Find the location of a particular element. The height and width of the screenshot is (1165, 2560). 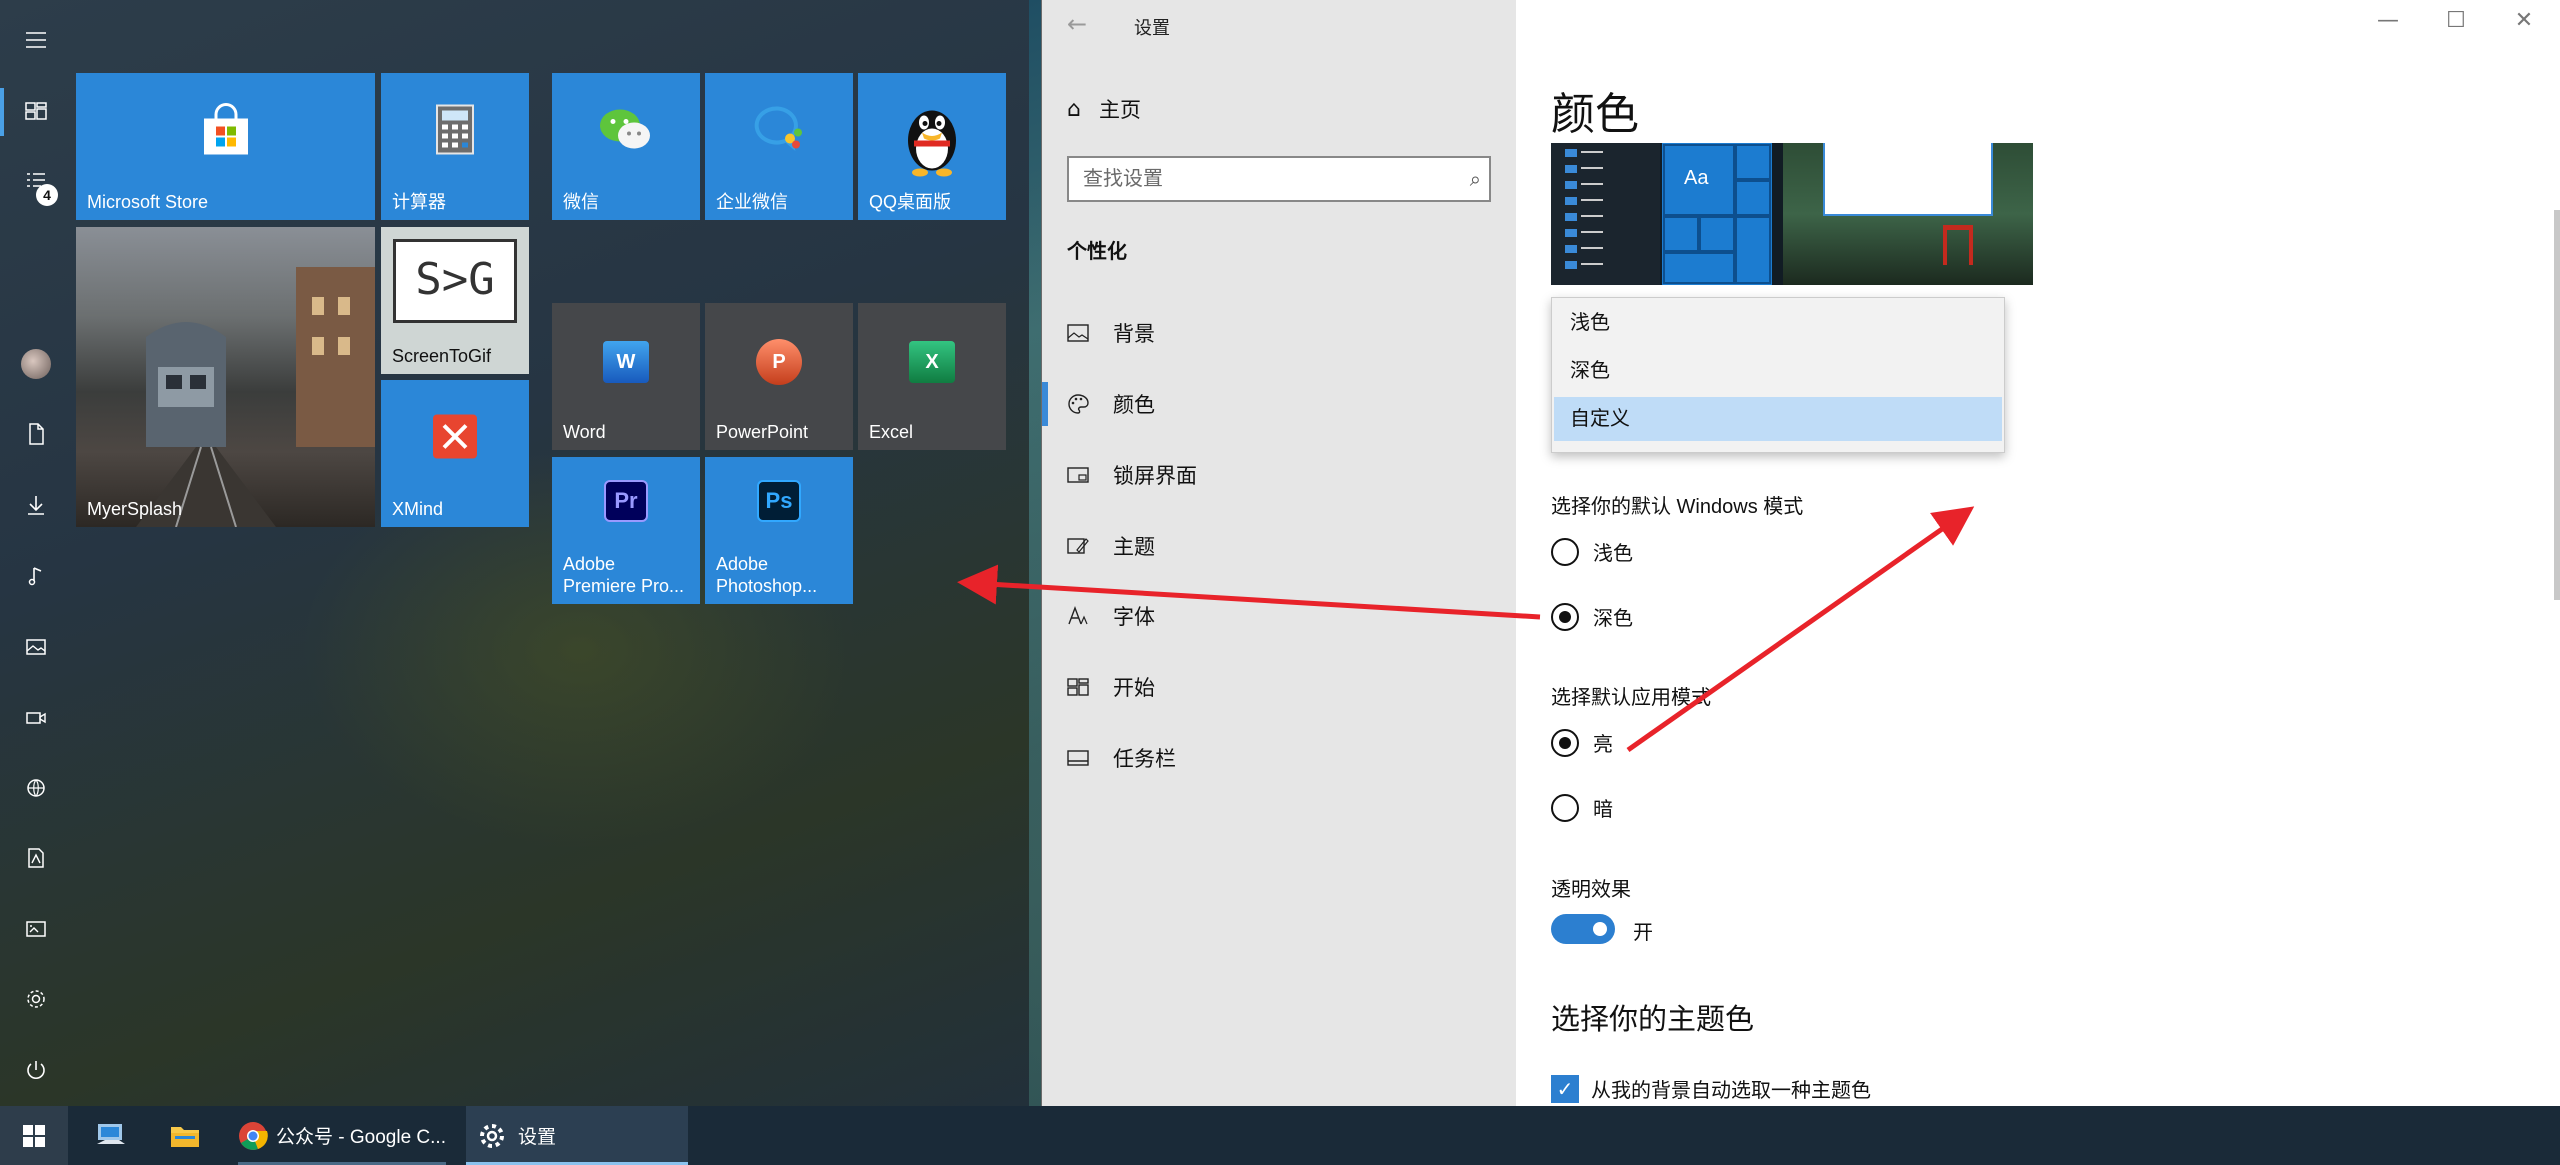

nav-item-start: 开始 is located at coordinates (1111, 687).